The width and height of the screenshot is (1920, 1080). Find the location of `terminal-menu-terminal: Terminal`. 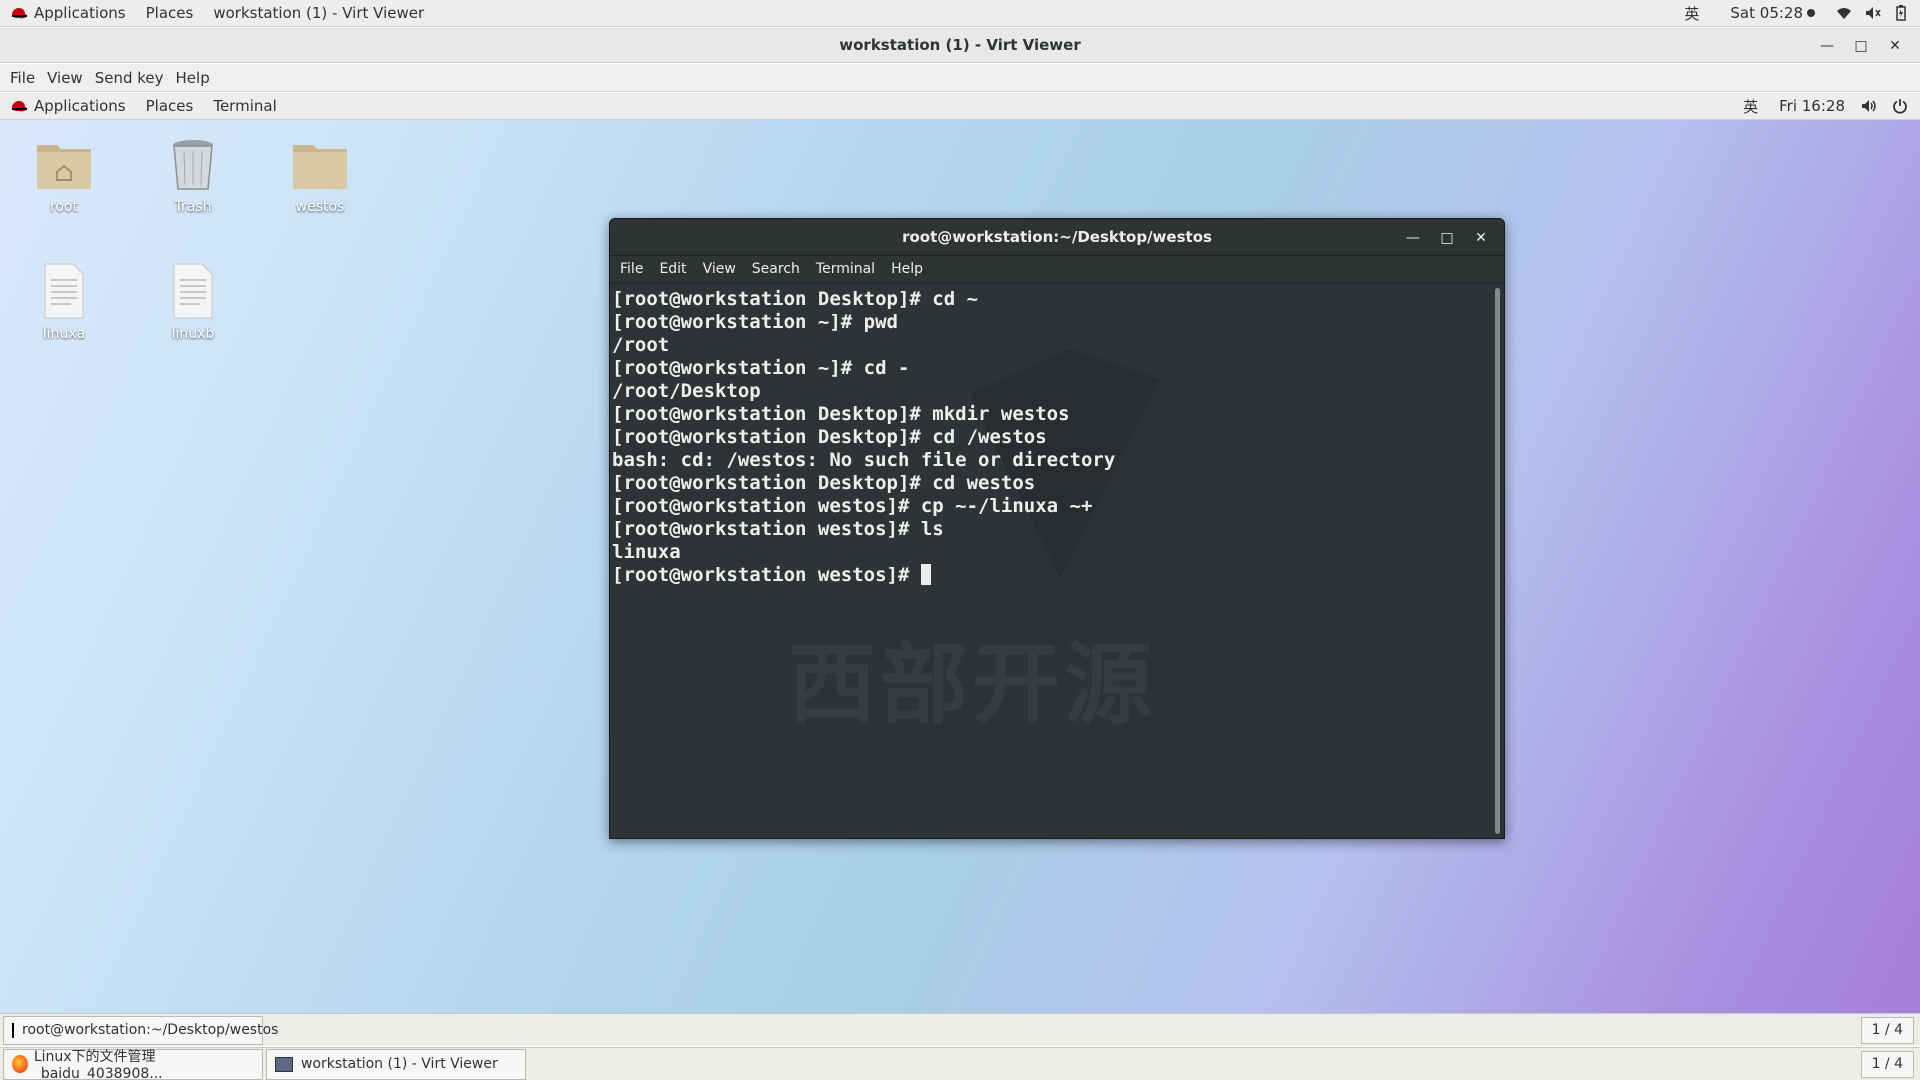

terminal-menu-terminal: Terminal is located at coordinates (845, 269).